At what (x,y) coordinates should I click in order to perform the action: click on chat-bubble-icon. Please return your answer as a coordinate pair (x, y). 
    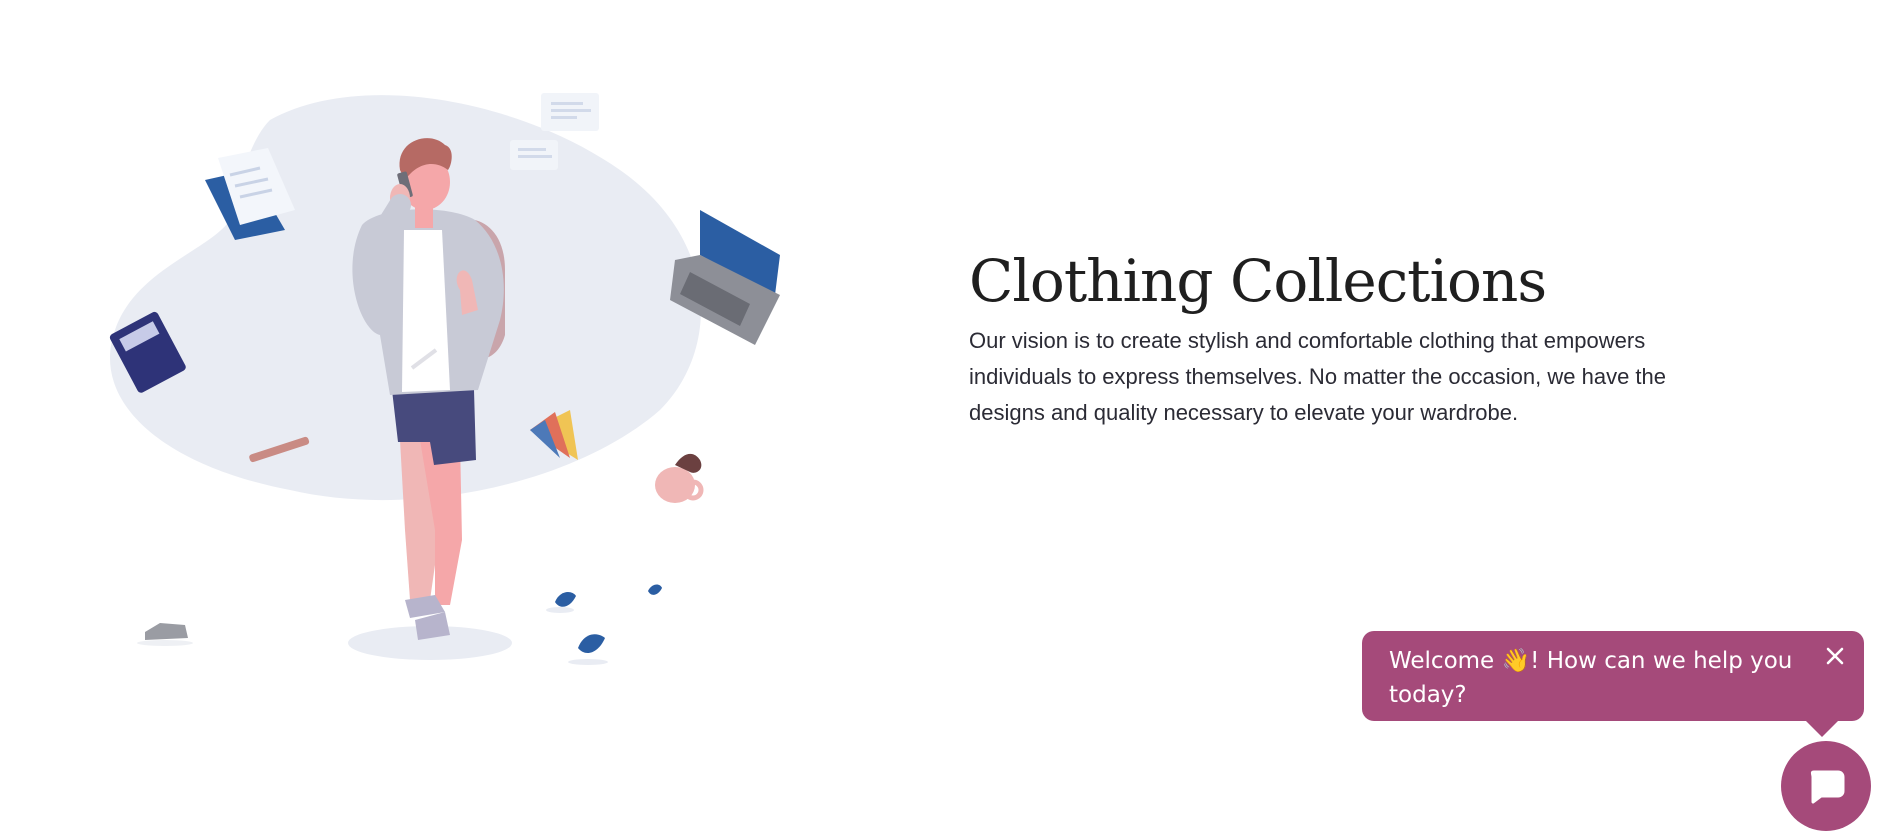
    Looking at the image, I should click on (1827, 787).